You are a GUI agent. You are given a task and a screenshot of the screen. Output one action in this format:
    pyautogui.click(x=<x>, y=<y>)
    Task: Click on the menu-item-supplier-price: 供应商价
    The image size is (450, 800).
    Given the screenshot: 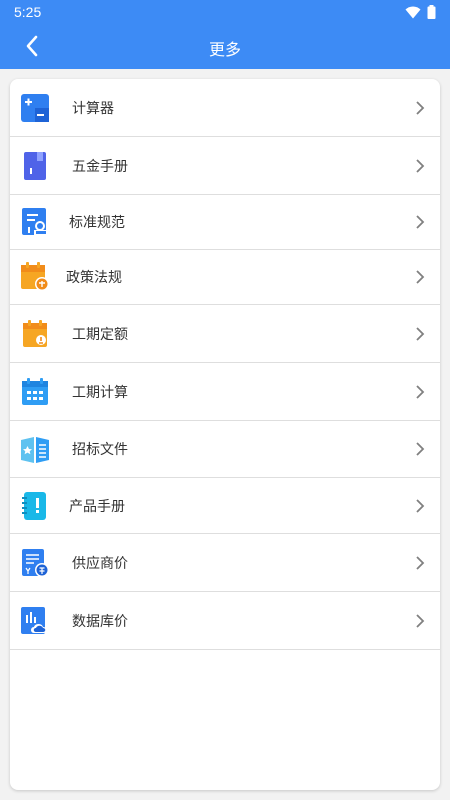 What is the action you would take?
    pyautogui.click(x=225, y=563)
    